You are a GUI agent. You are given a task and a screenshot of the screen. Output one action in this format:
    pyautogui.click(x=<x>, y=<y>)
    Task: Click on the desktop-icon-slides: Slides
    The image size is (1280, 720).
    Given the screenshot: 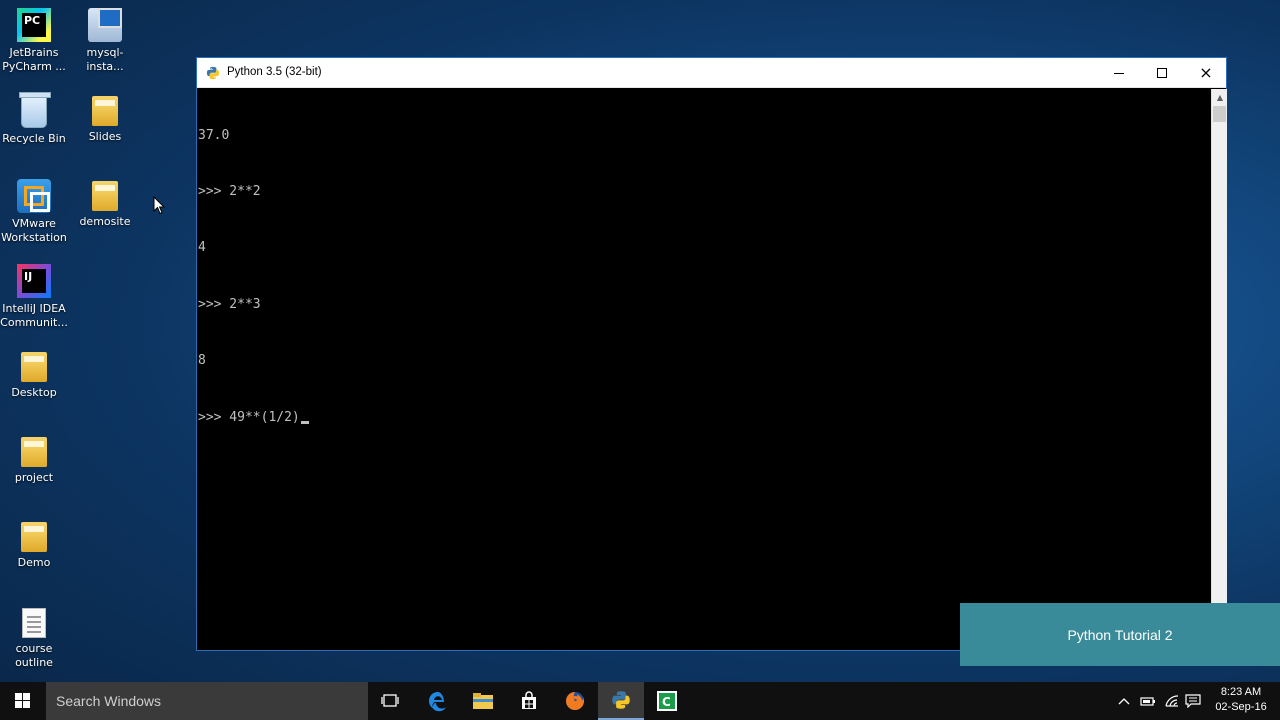 What is the action you would take?
    pyautogui.click(x=105, y=119)
    